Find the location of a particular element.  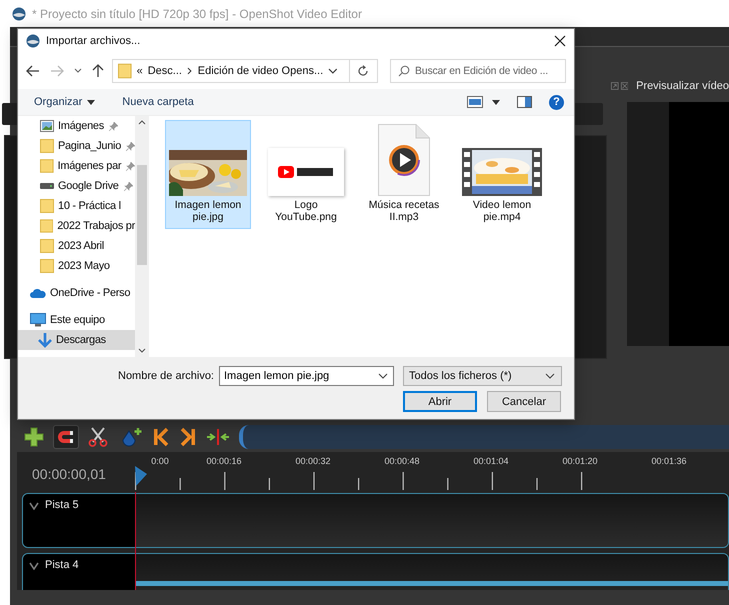

ruler-label: 00:01:04 is located at coordinates (491, 461).